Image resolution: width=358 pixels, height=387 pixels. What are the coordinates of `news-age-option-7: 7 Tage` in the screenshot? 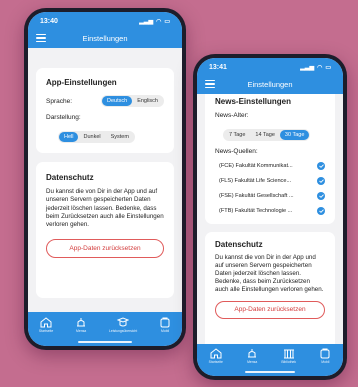 It's located at (237, 135).